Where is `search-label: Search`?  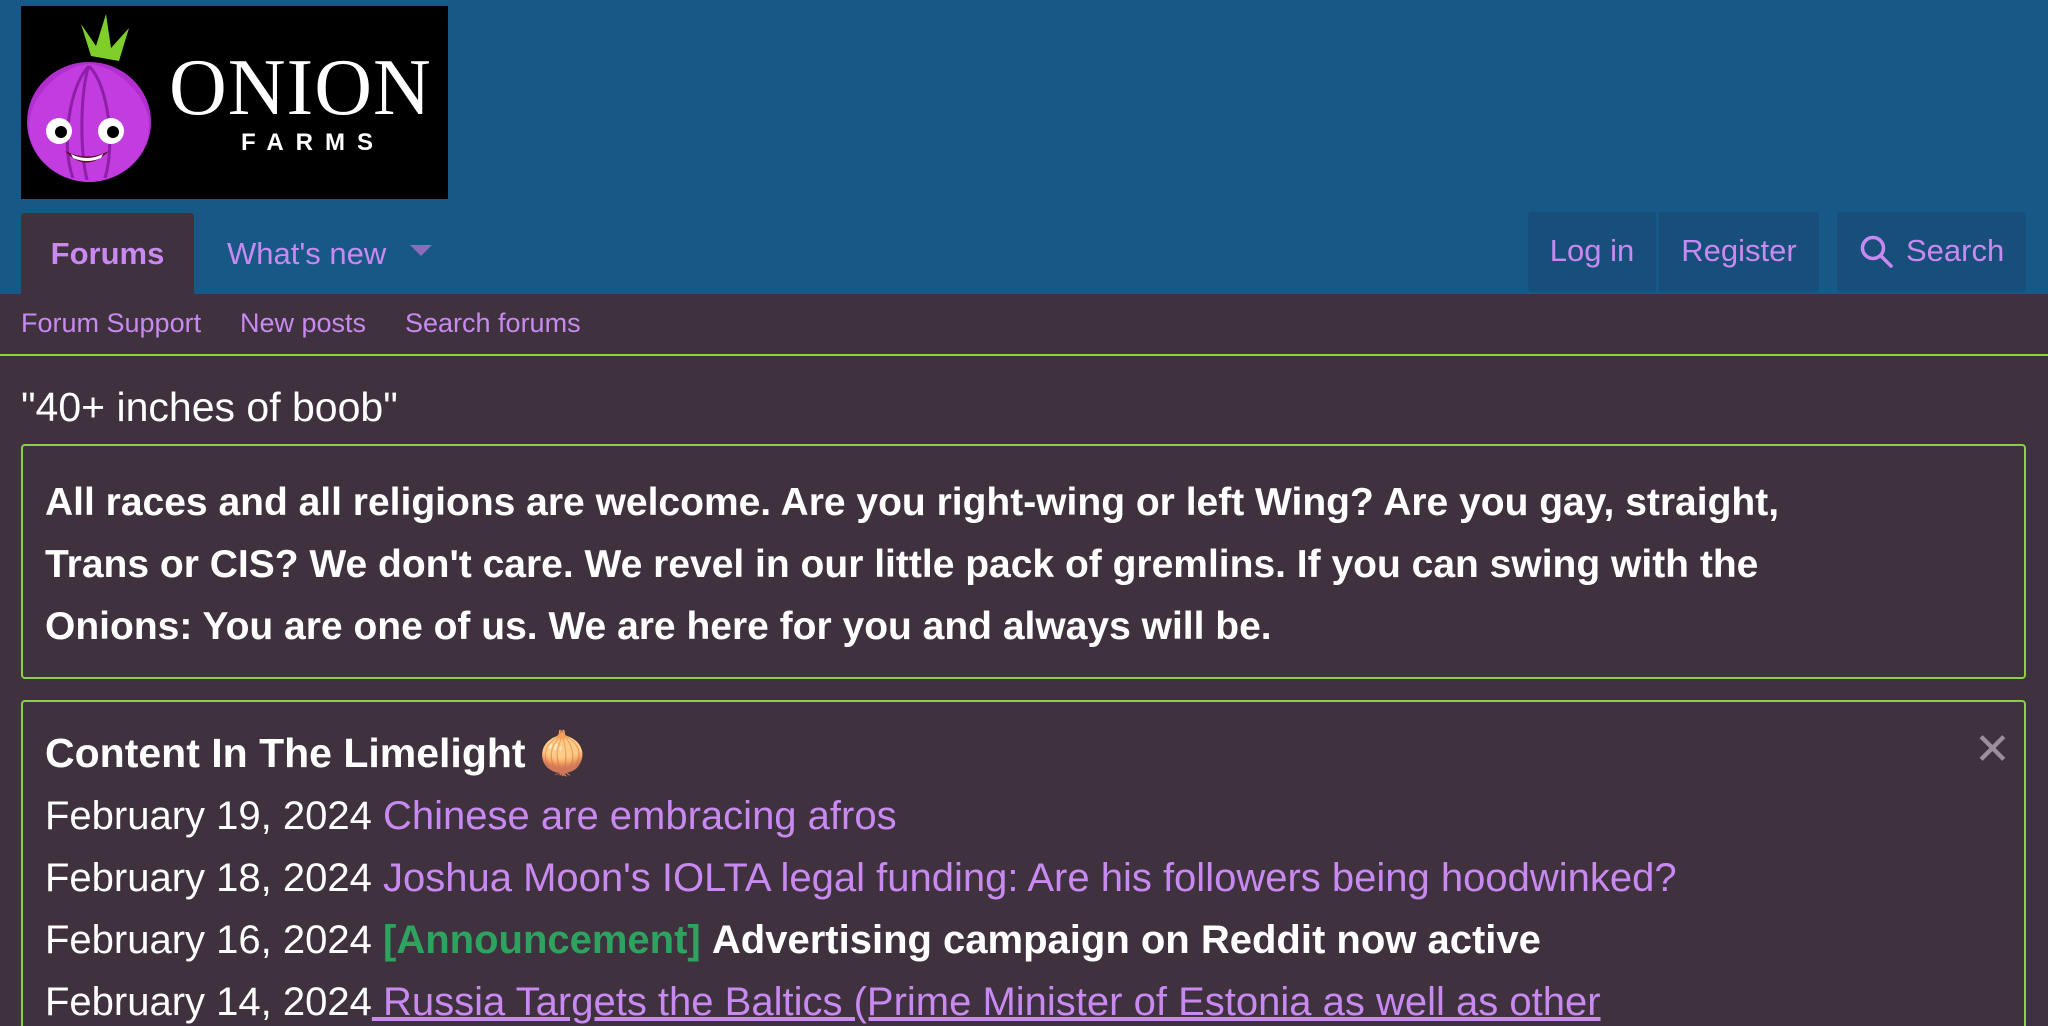 search-label: Search is located at coordinates (1955, 250).